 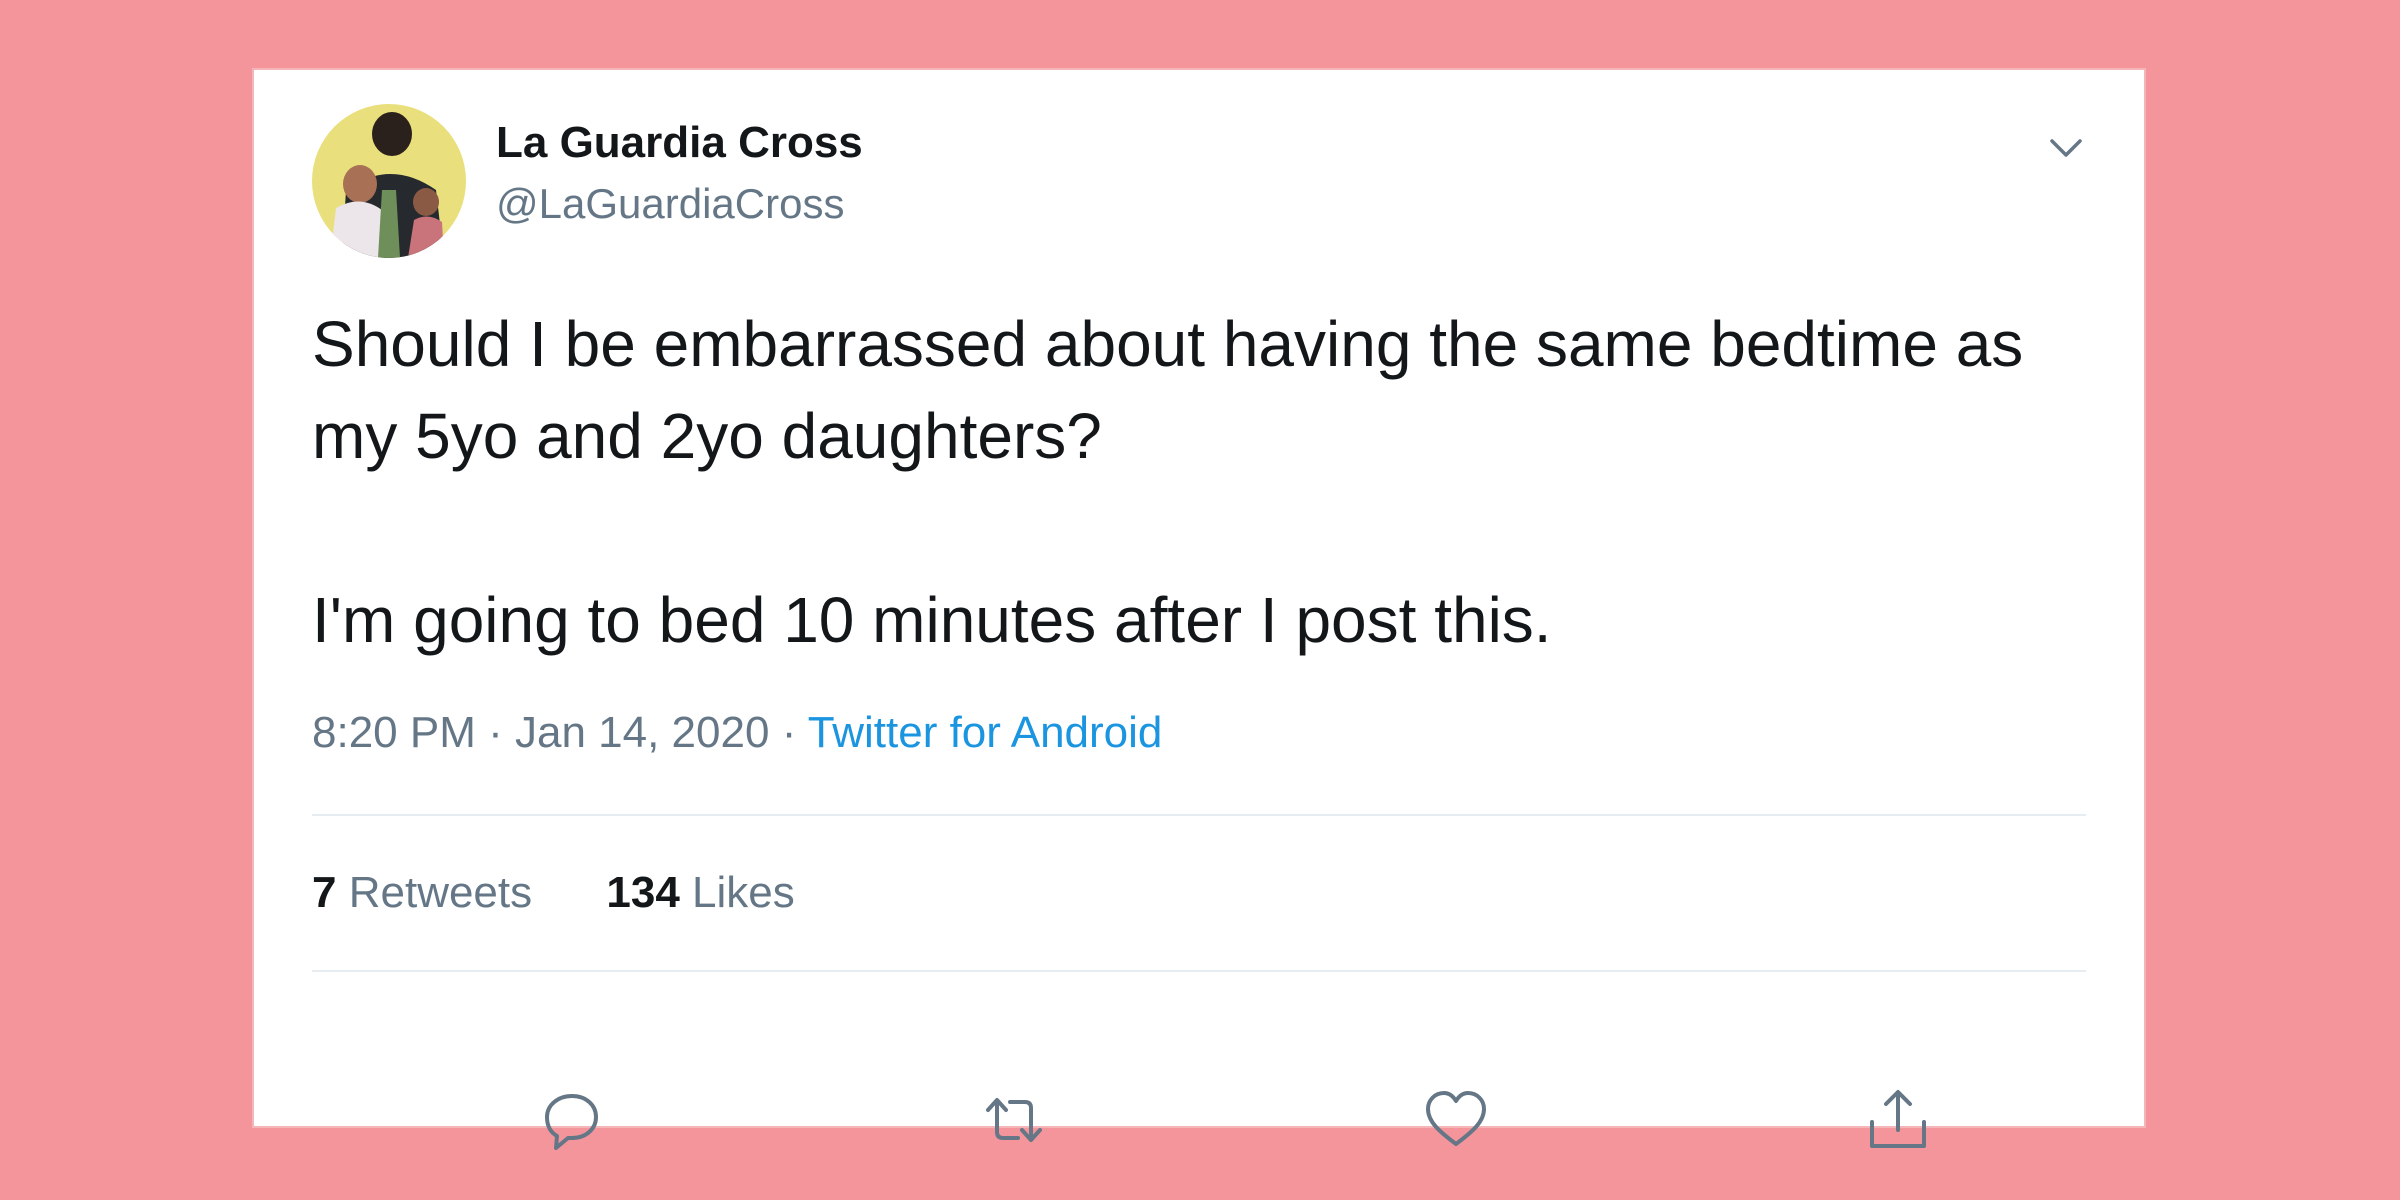 I want to click on tweet-stats: 7 Retweets 134 Likes, so click(x=584, y=893).